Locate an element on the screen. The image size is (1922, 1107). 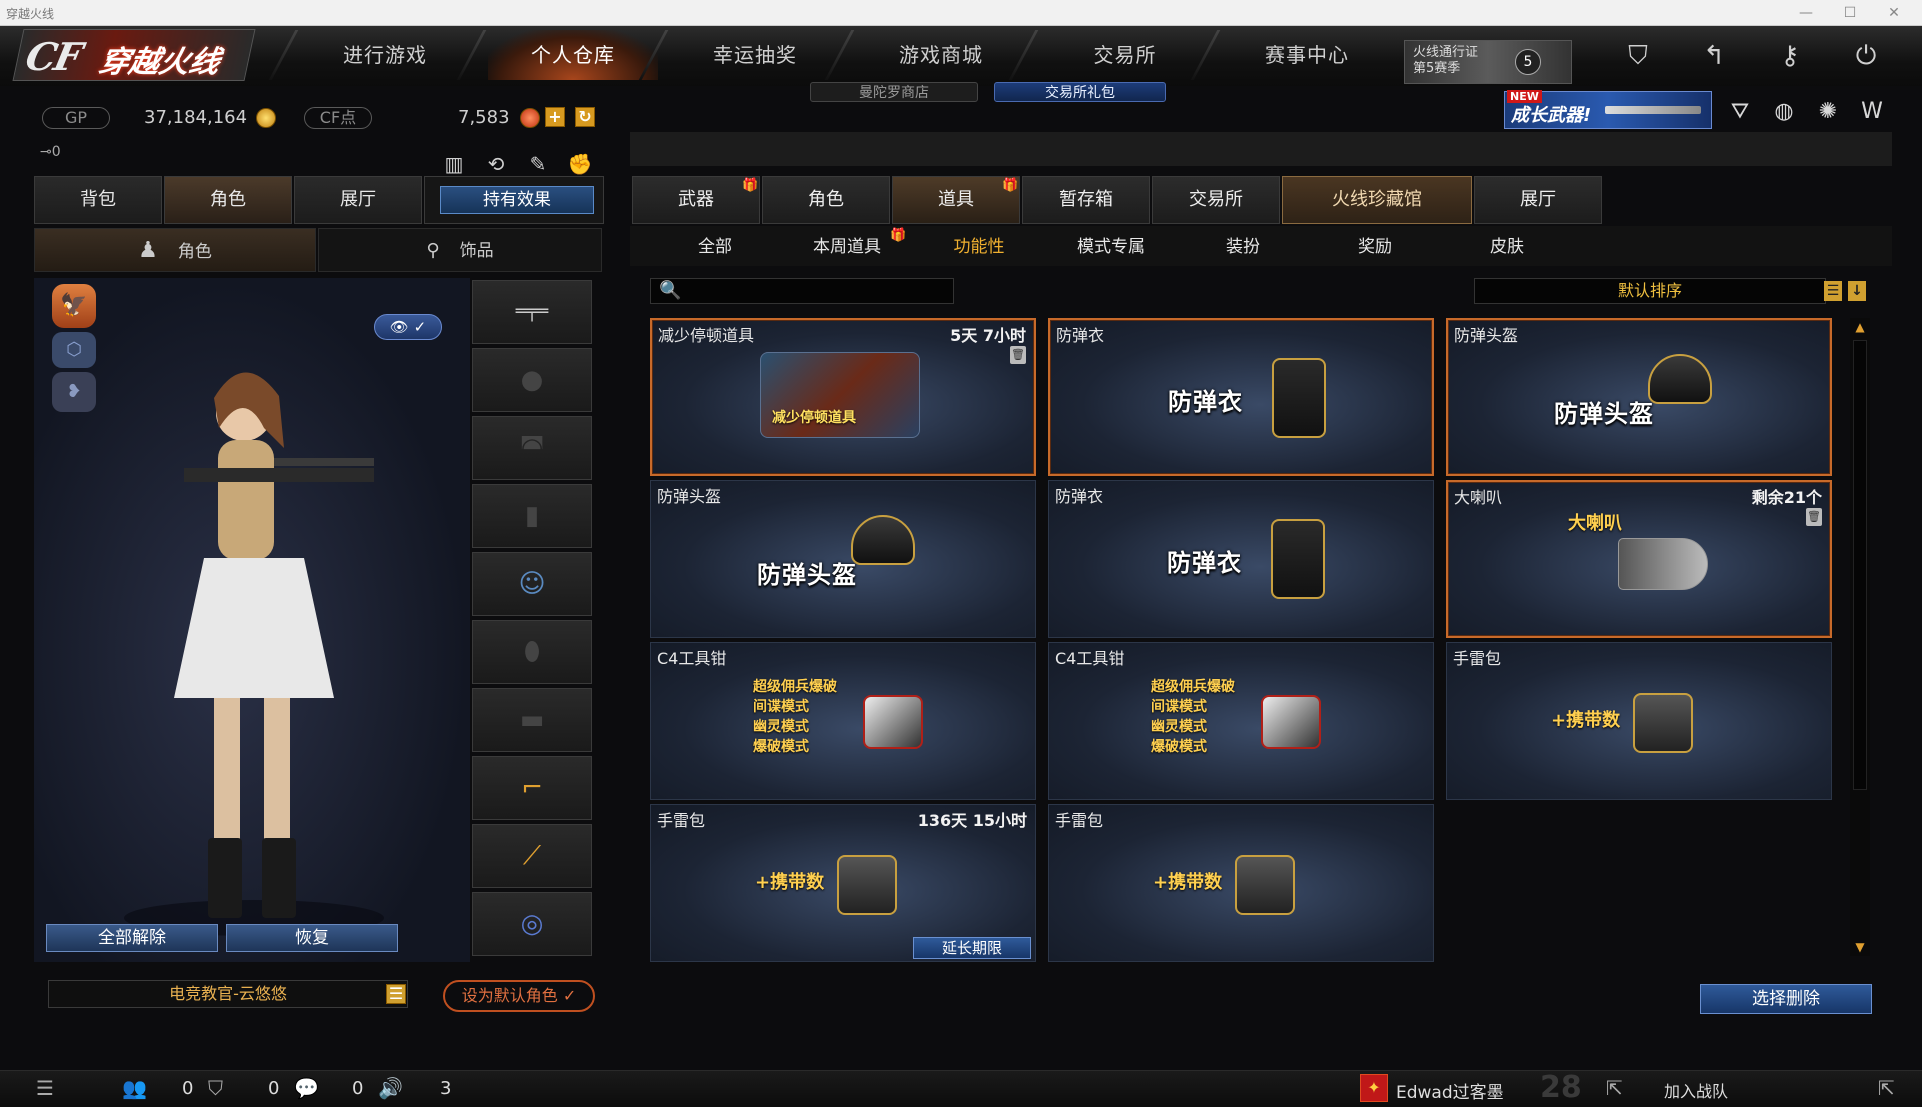
nav-tab-2: 幸运抽奖 is located at coordinates (755, 55).